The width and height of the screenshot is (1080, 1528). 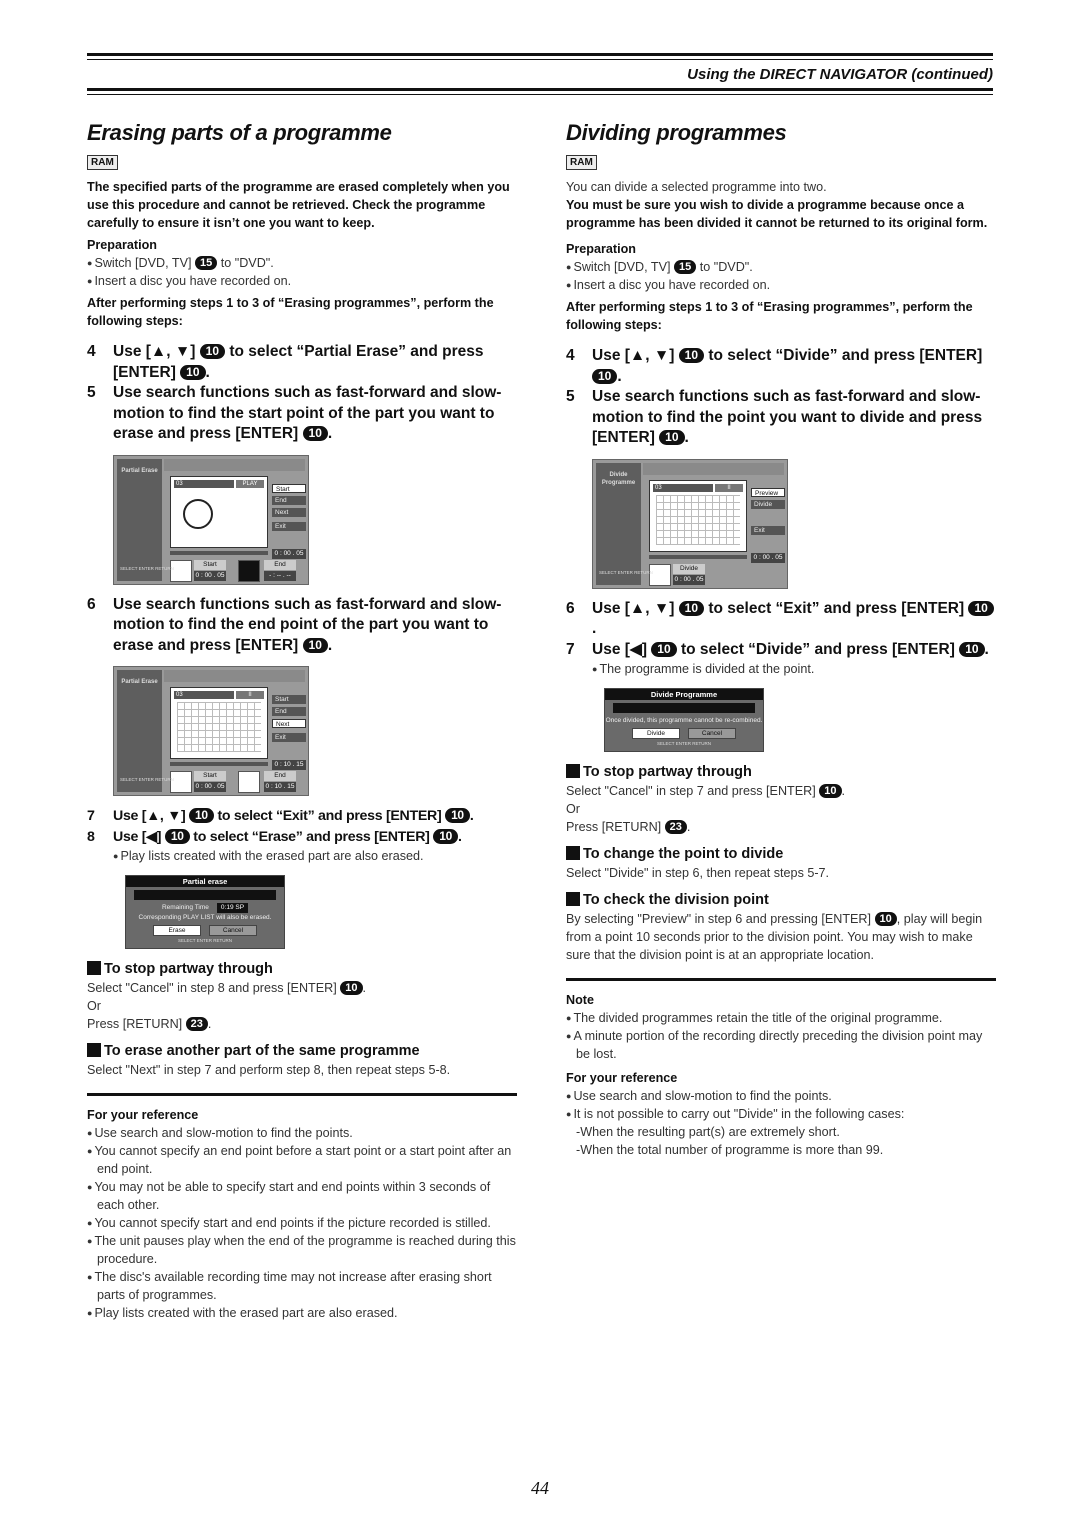 I want to click on soccer-ball-icon, so click(x=198, y=513).